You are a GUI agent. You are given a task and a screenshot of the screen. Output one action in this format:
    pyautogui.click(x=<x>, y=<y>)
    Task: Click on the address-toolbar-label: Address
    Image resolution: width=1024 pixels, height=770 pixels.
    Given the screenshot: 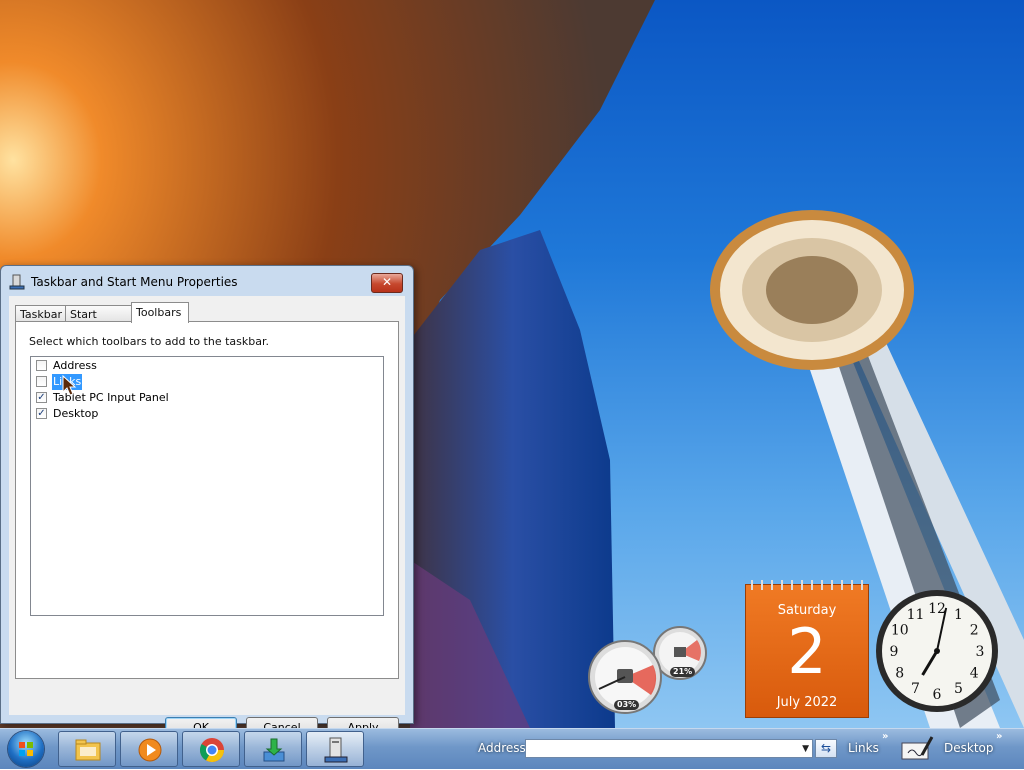 What is the action you would take?
    pyautogui.click(x=502, y=748)
    